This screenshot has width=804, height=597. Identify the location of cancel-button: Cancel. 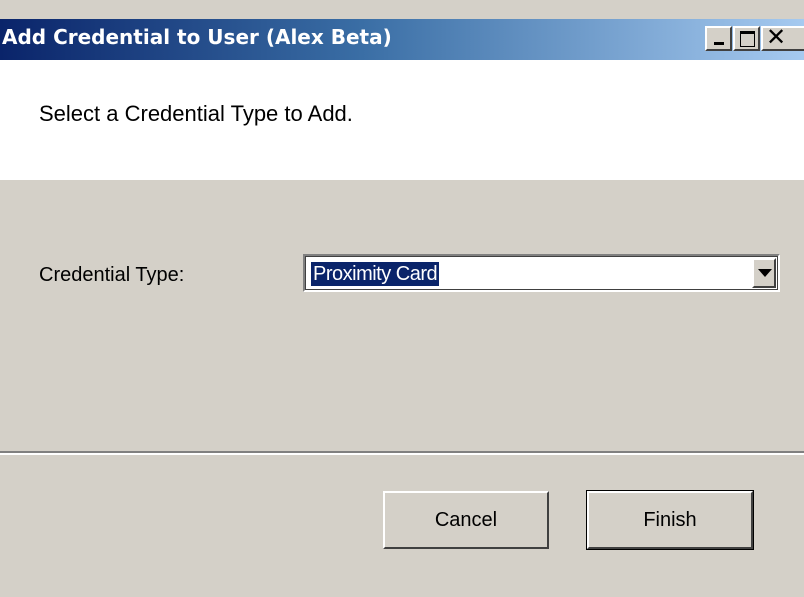
(466, 520).